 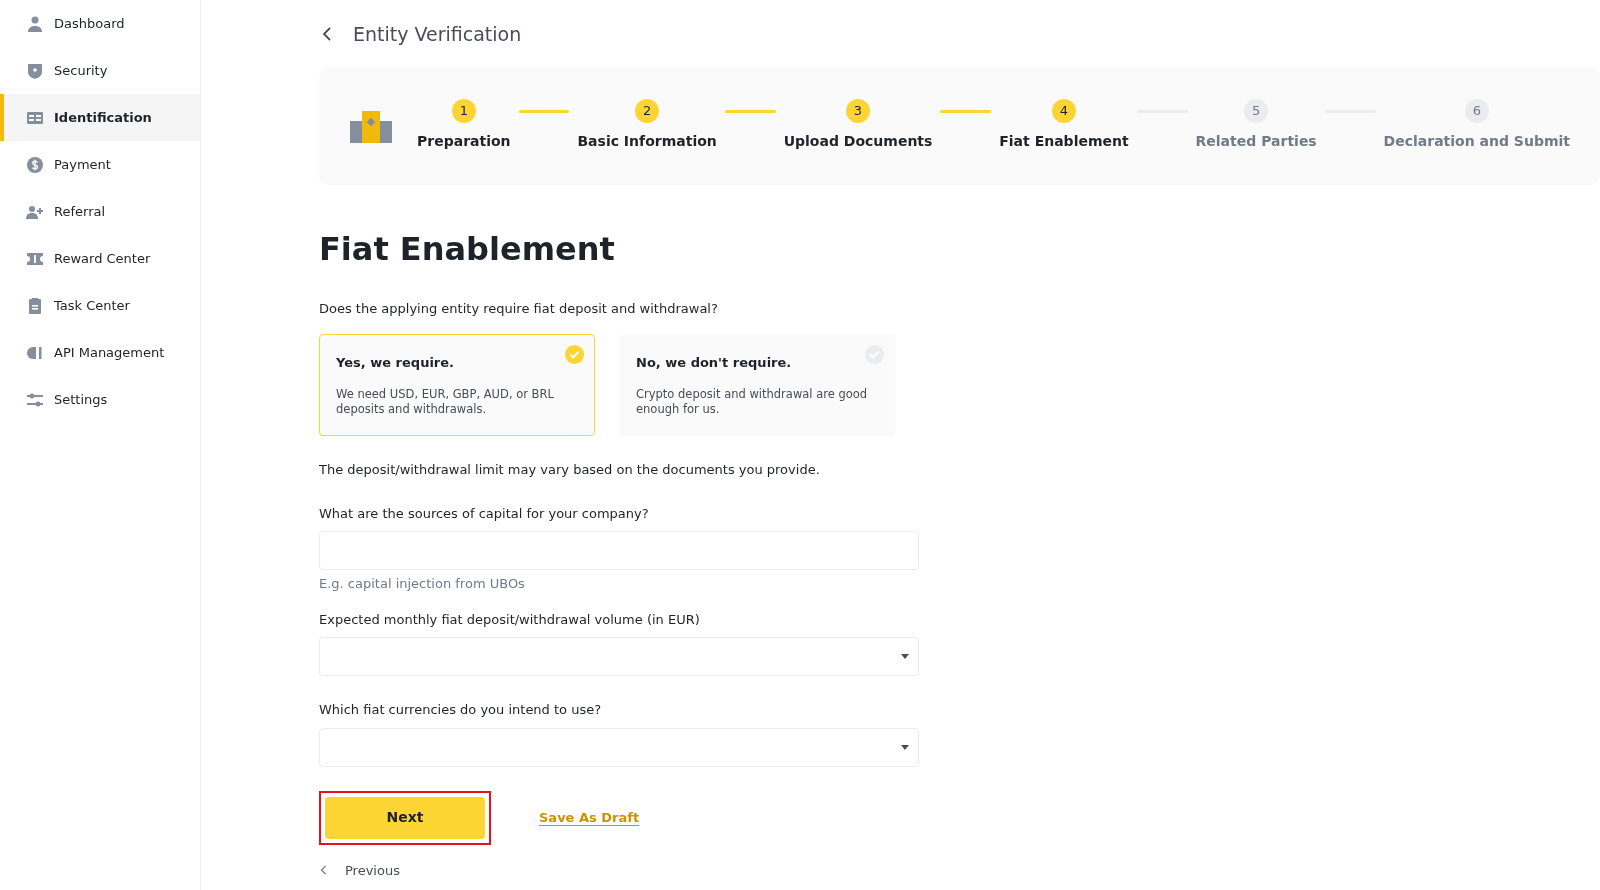 What do you see at coordinates (484, 513) in the screenshot?
I see `field-label: What are the sources of capital for your company?` at bounding box center [484, 513].